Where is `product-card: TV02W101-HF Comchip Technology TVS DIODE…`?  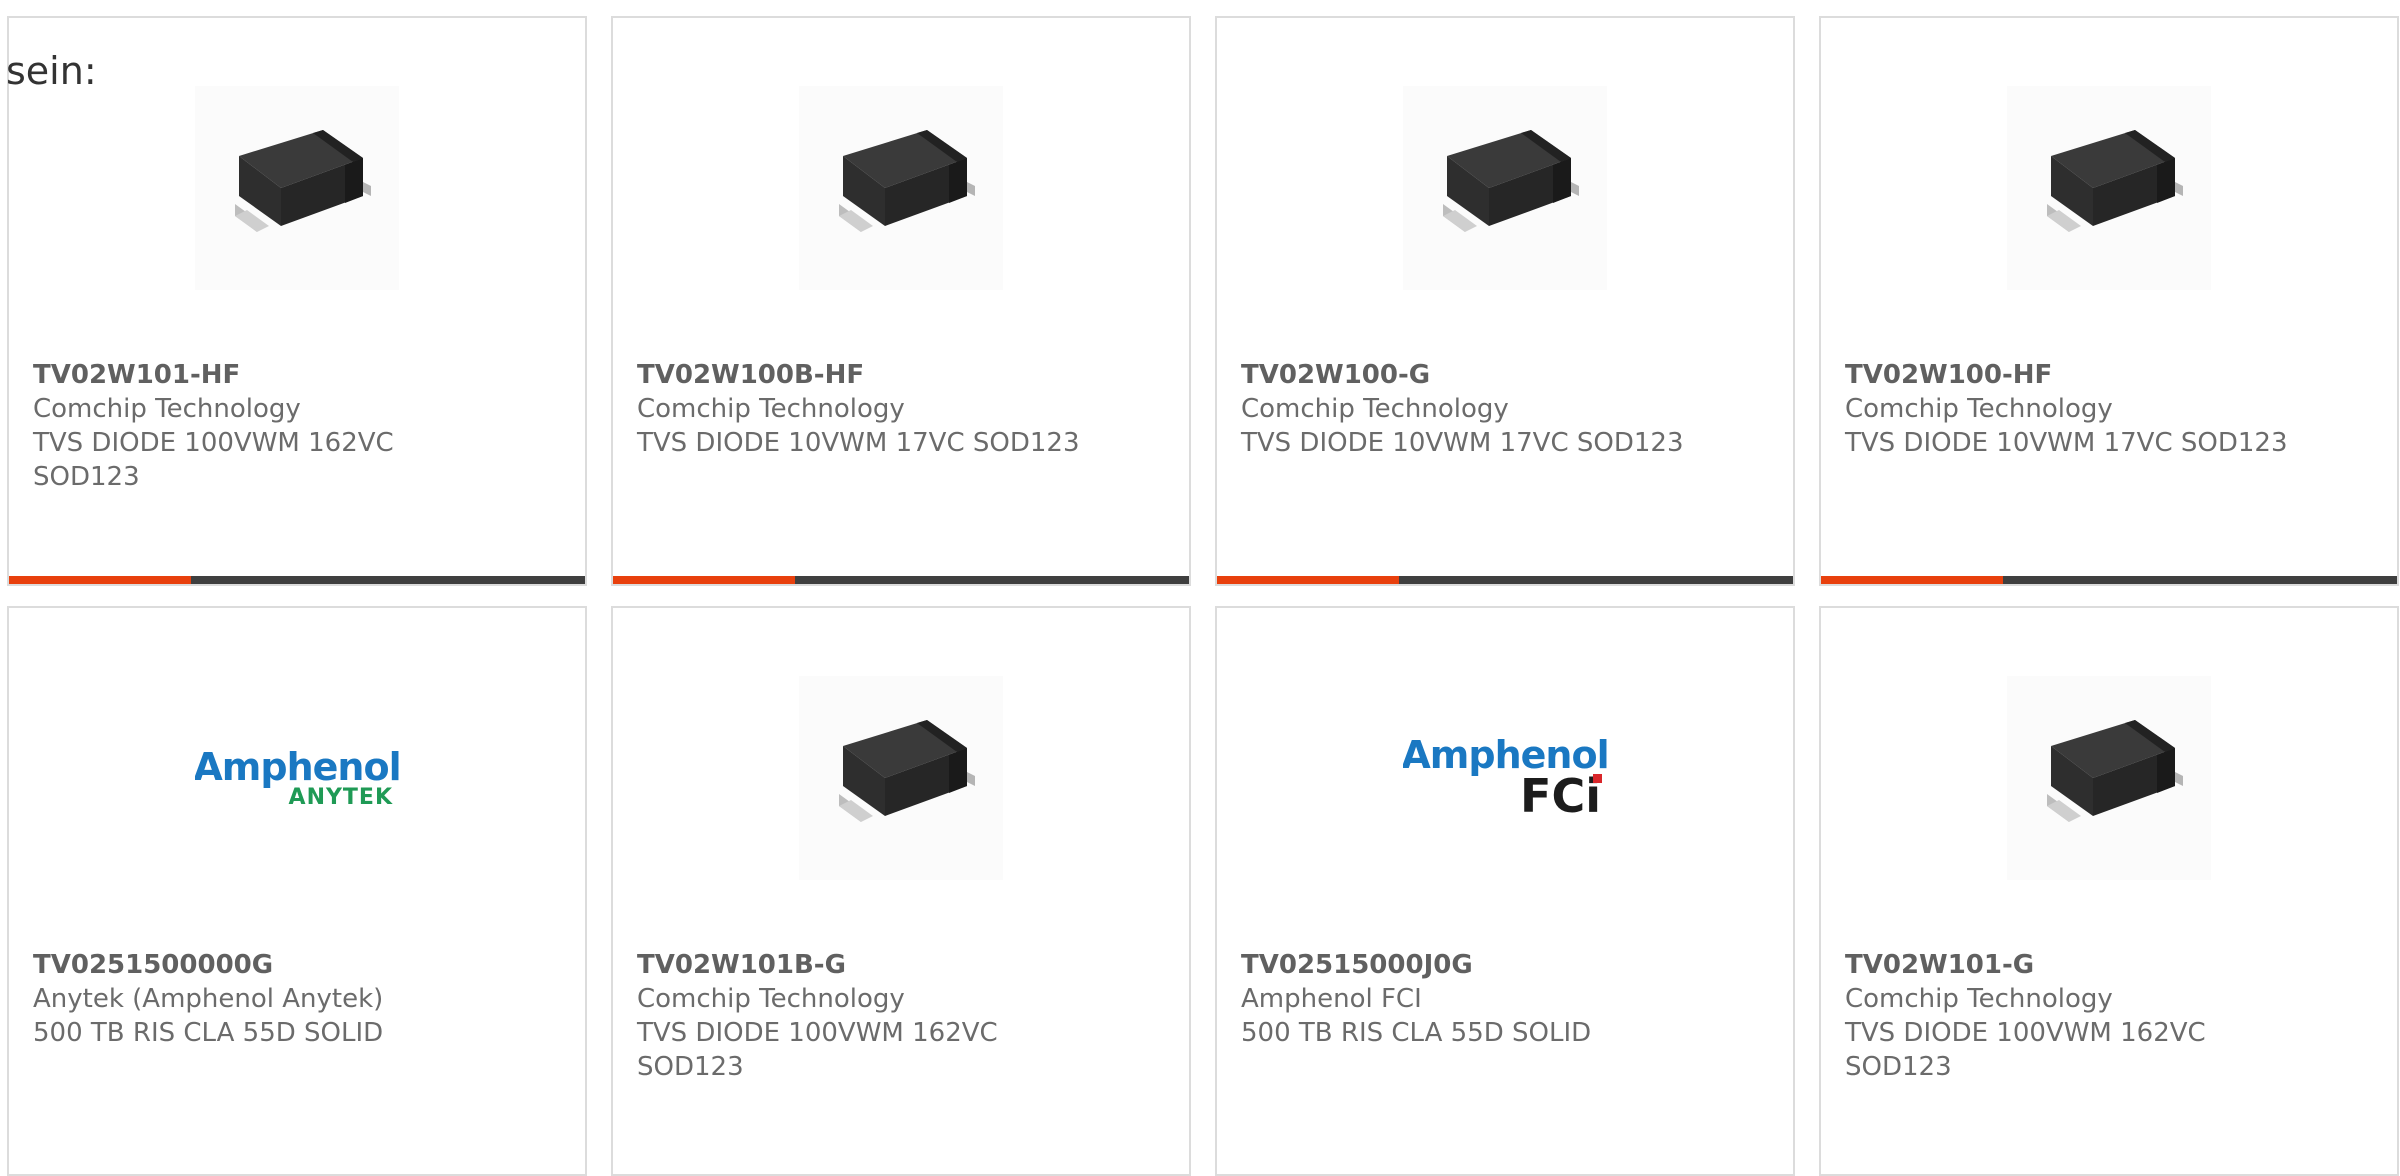 product-card: TV02W101-HF Comchip Technology TVS DIODE… is located at coordinates (297, 301).